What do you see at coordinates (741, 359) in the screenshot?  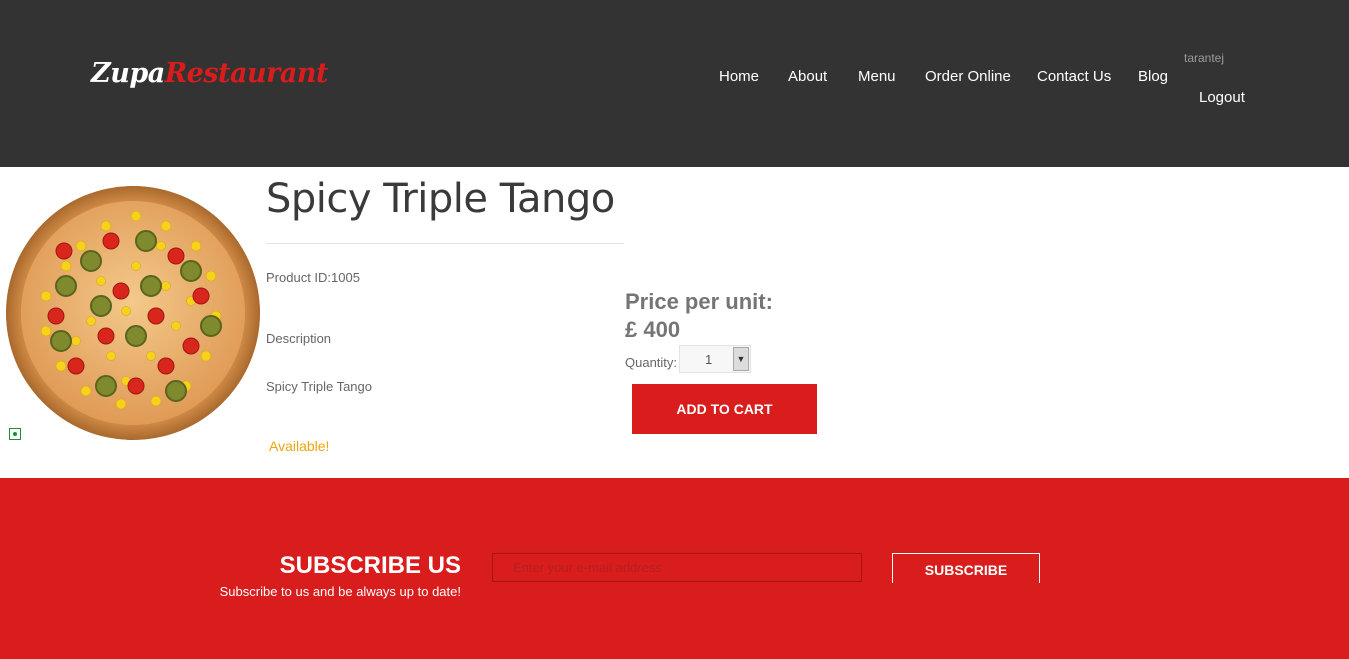 I see `chevron-down-icon: ▼` at bounding box center [741, 359].